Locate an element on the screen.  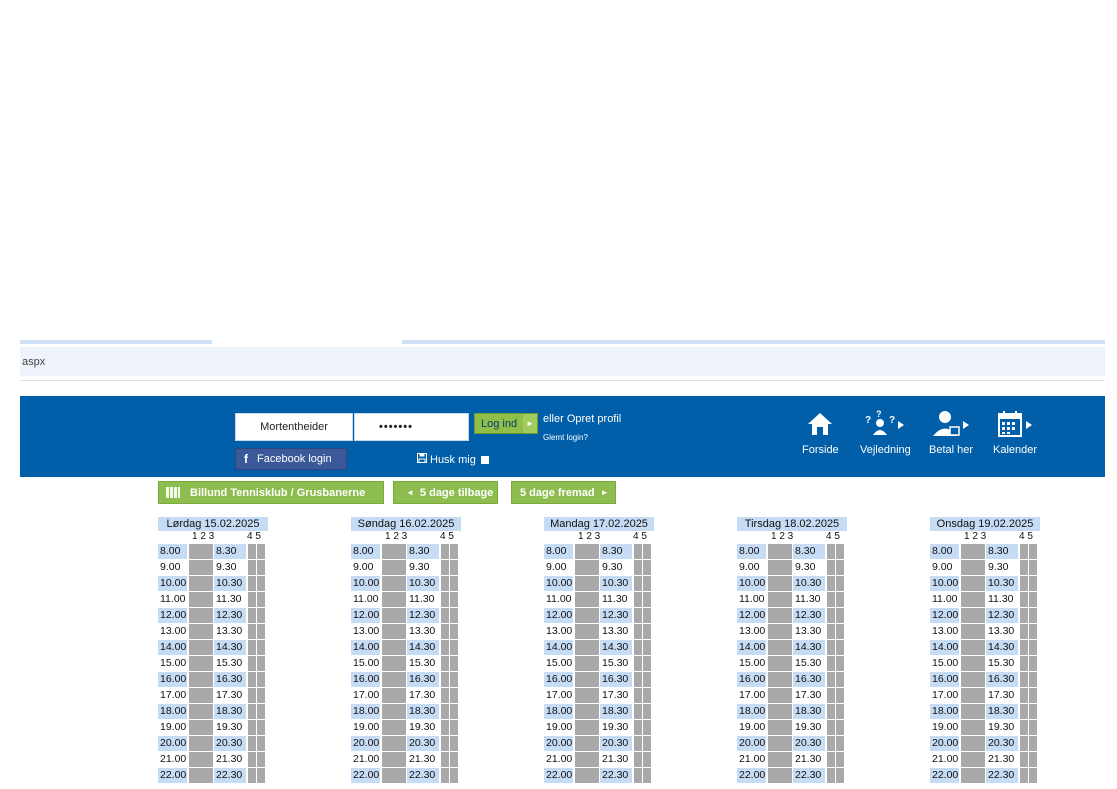
remember-me: Husk mig is located at coordinates (453, 459).